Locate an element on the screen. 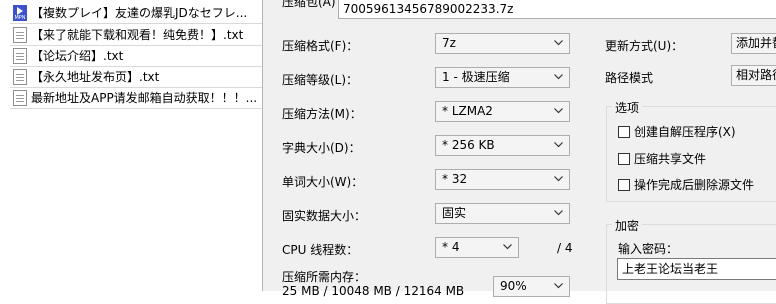 The image size is (776, 304). method-value: * LZMA2 is located at coordinates (467, 111).